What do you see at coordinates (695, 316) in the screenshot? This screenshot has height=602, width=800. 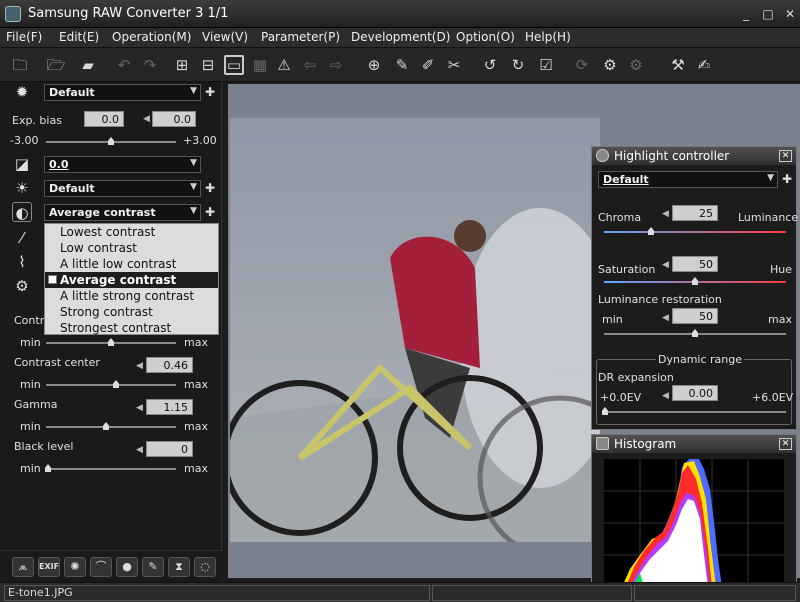 I see `luminance-restoration-value: 50` at bounding box center [695, 316].